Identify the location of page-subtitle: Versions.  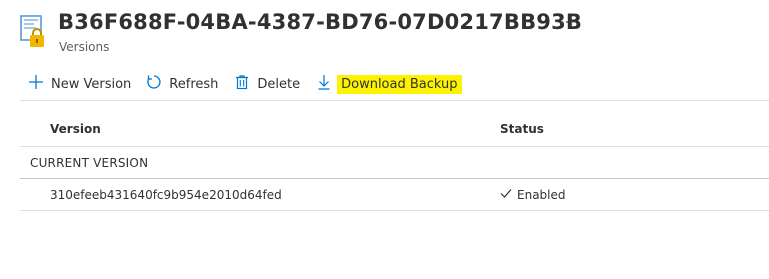
(84, 47).